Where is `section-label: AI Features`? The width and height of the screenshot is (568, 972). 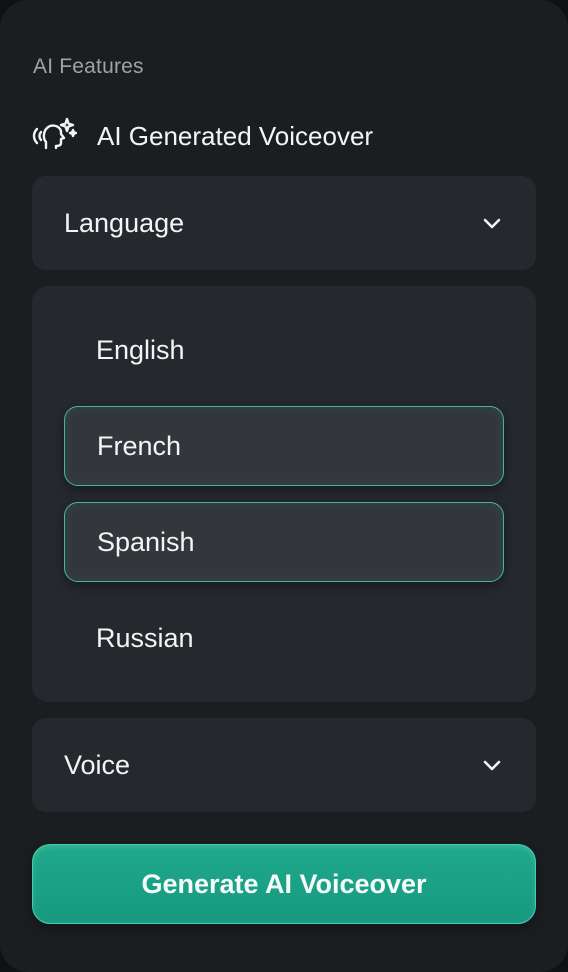
section-label: AI Features is located at coordinates (88, 66).